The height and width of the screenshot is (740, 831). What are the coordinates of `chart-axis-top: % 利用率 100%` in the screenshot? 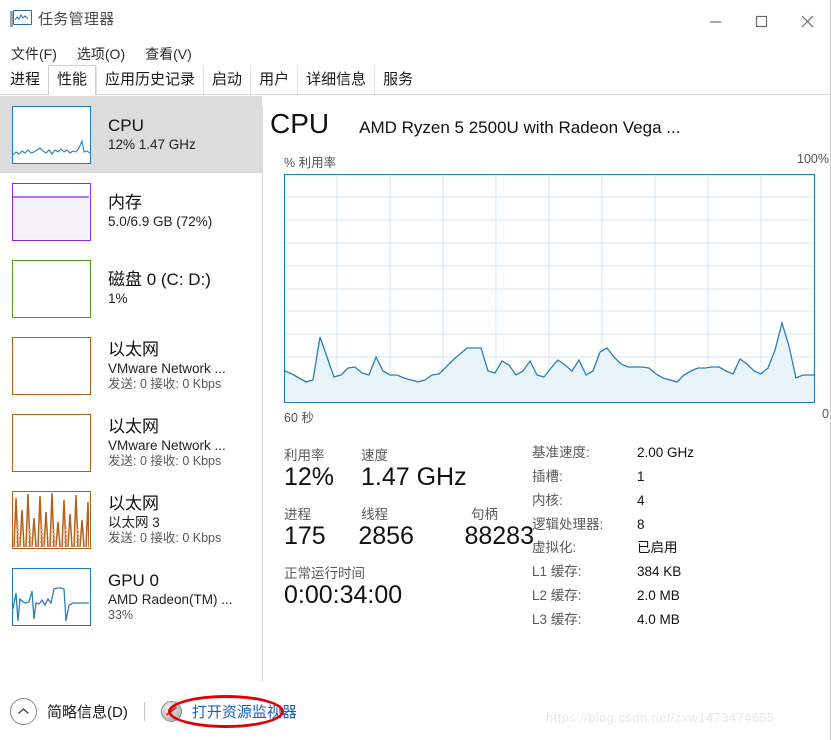 It's located at (550, 163).